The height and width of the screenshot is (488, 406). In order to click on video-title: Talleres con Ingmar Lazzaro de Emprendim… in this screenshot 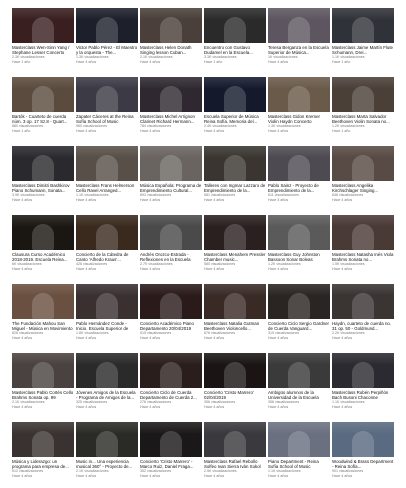, I will do `click(235, 188)`.